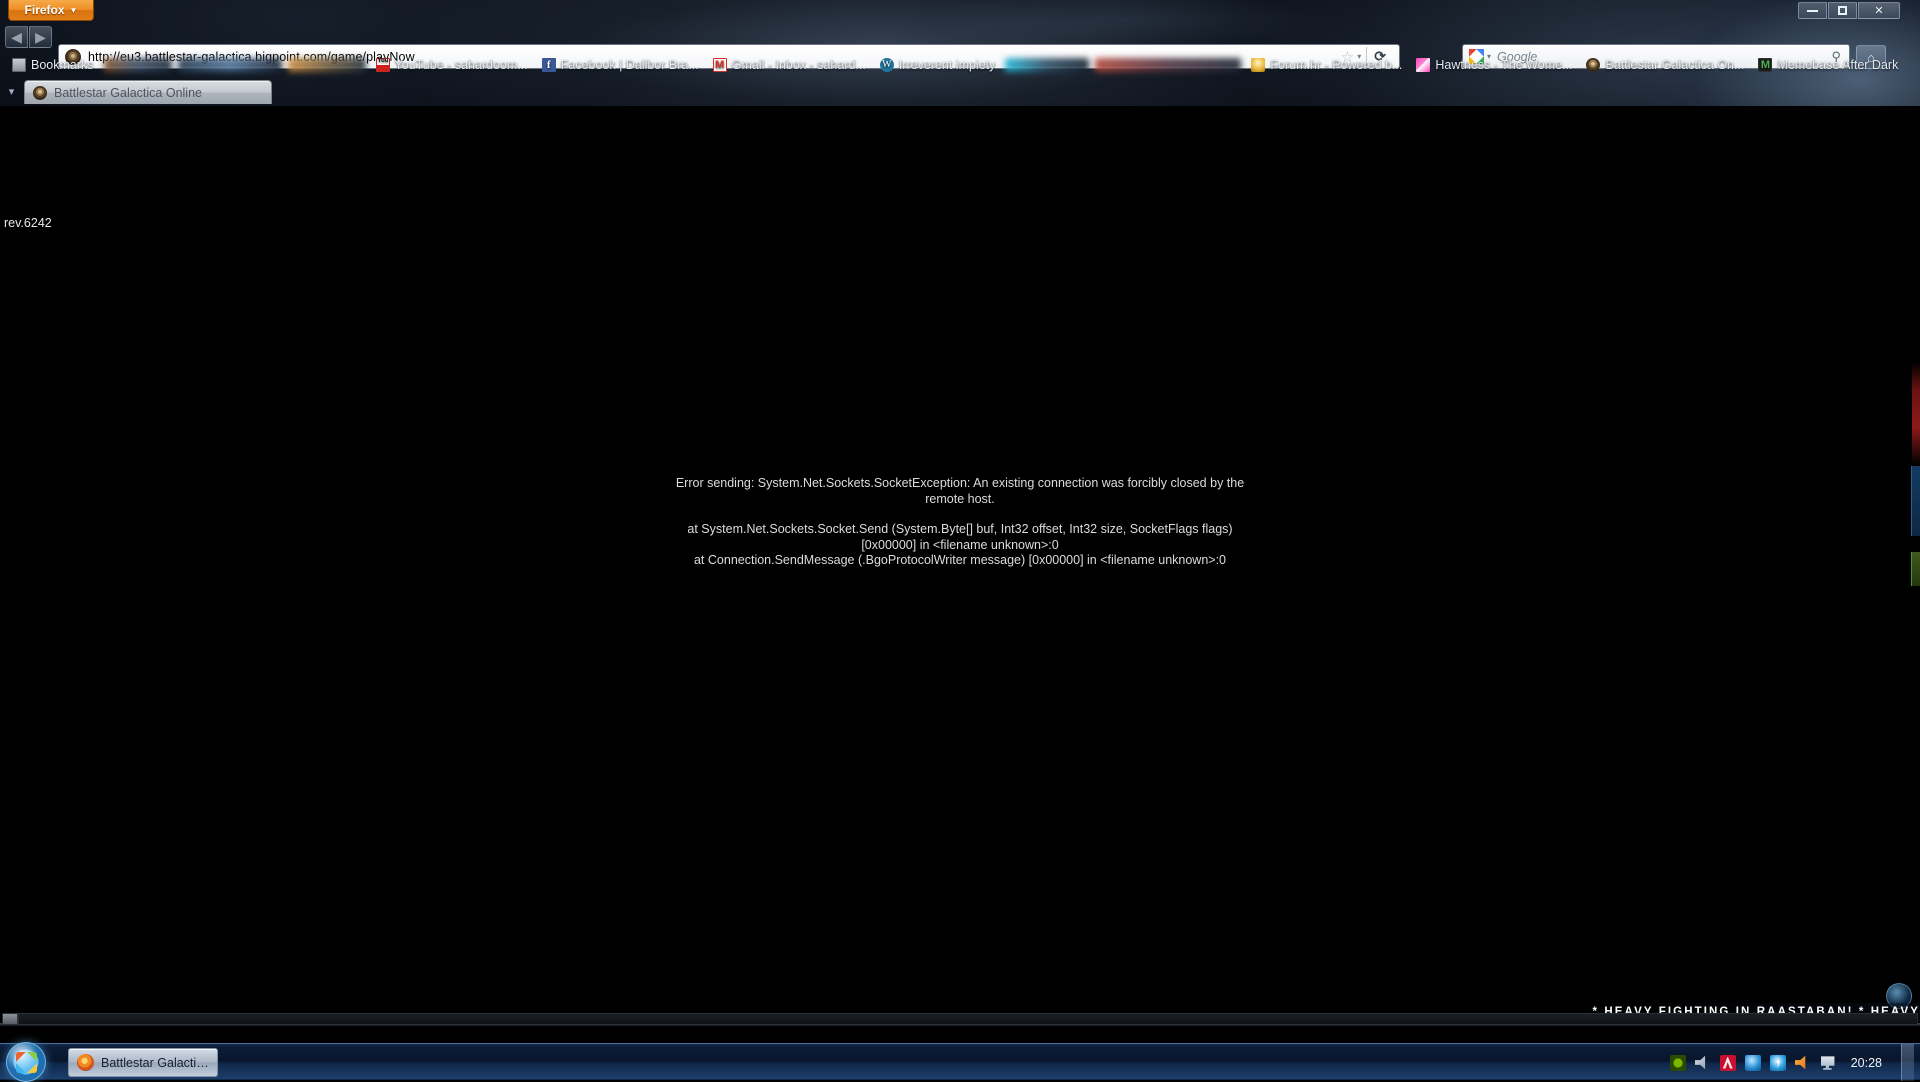  What do you see at coordinates (960, 11) in the screenshot?
I see `window-titlebar: Firefox ▼ ✕` at bounding box center [960, 11].